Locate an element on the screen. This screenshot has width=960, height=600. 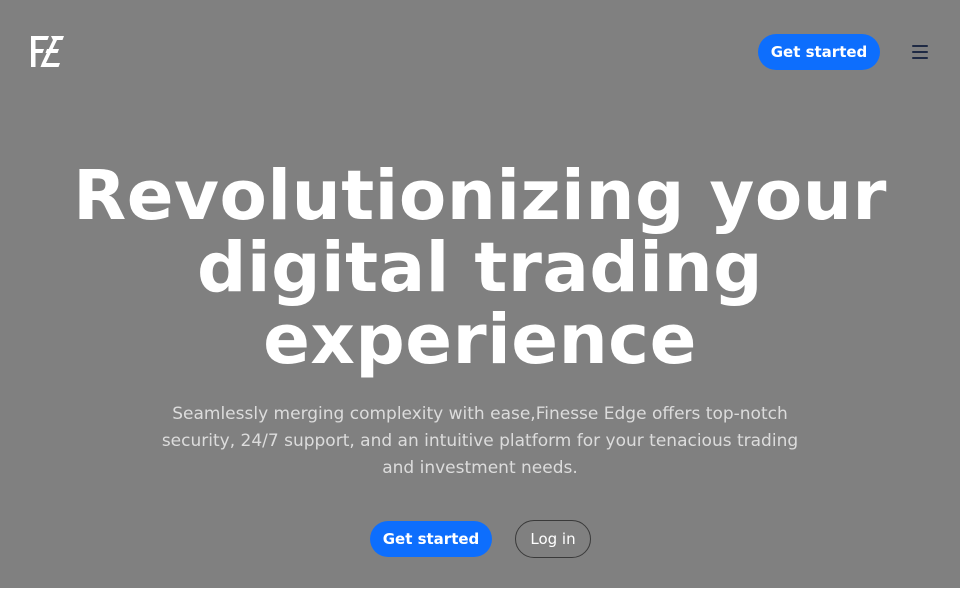
hero-title-line: Revolutionizing your is located at coordinates (480, 196).